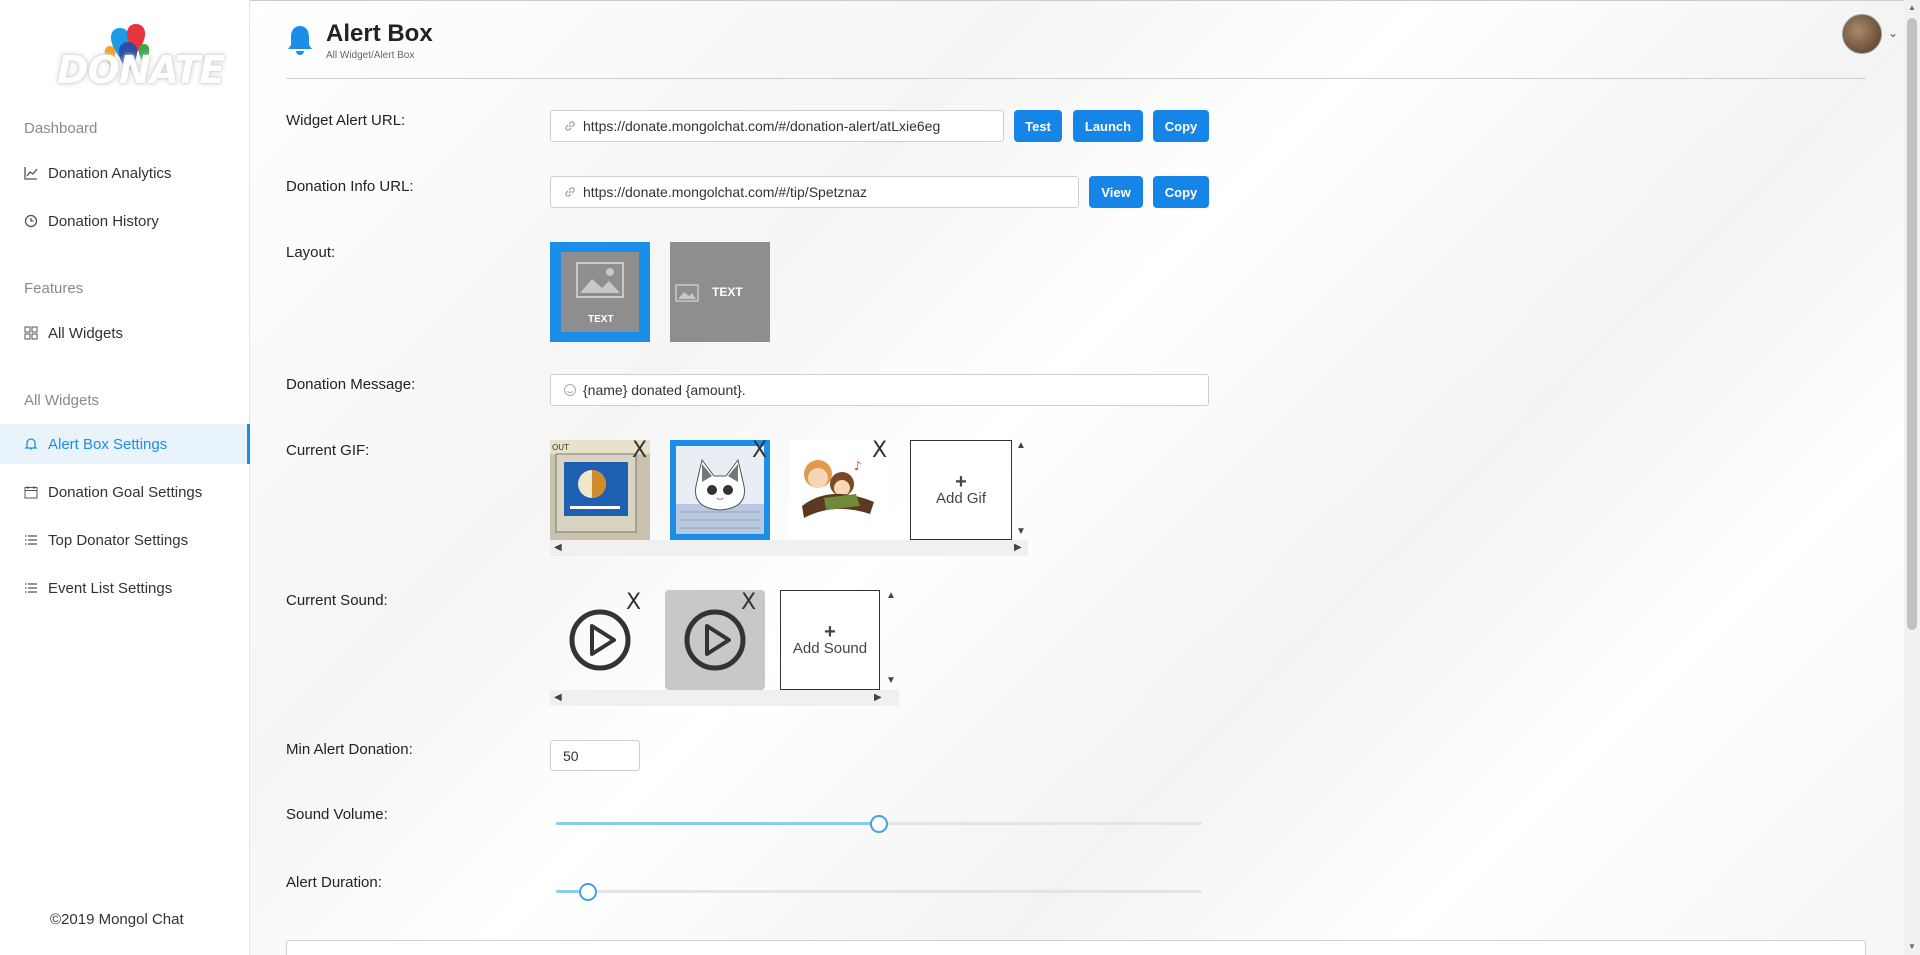 The image size is (1920, 955). I want to click on sidebar-item-label: All Widgets, so click(86, 333).